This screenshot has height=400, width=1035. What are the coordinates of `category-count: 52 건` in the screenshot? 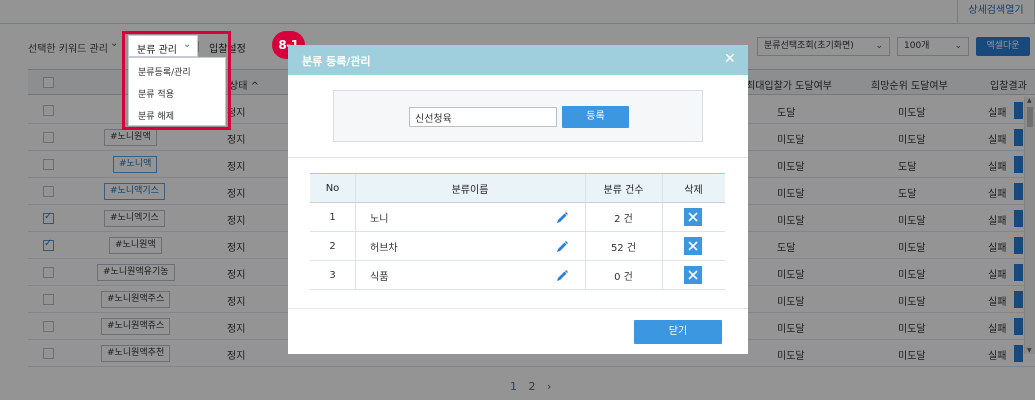 It's located at (623, 248).